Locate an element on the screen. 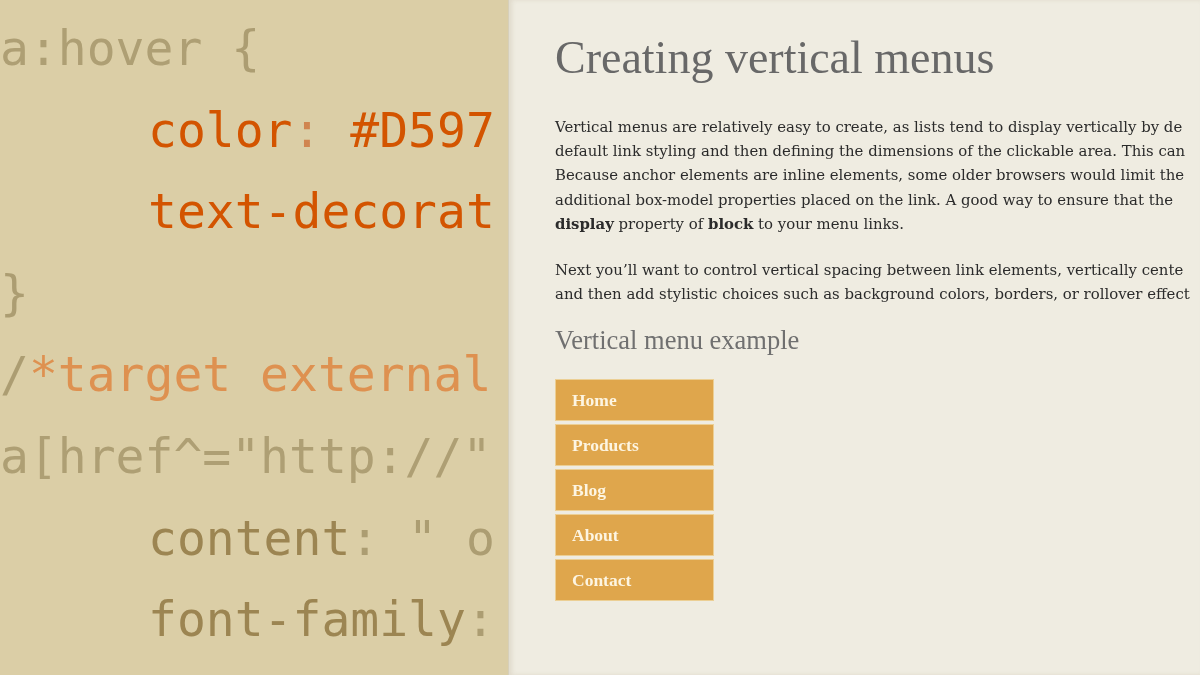 This screenshot has width=1200, height=675. menu-link: Contact is located at coordinates (634, 580).